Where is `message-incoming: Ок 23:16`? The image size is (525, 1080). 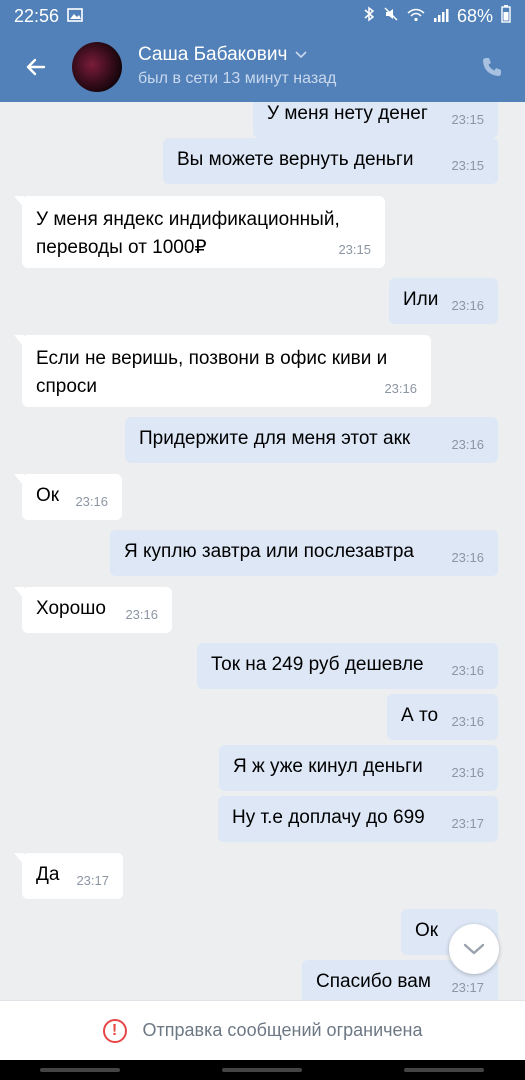 message-incoming: Ок 23:16 is located at coordinates (68, 497).